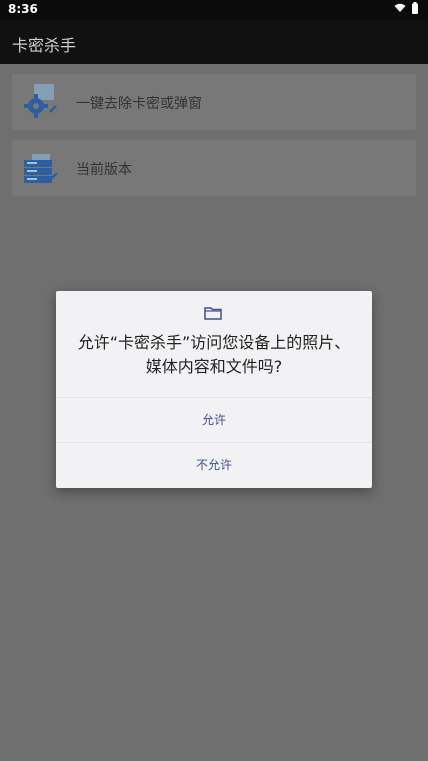 The image size is (428, 761). Describe the element at coordinates (44, 45) in the screenshot. I see `app-title: 卡密杀手` at that location.